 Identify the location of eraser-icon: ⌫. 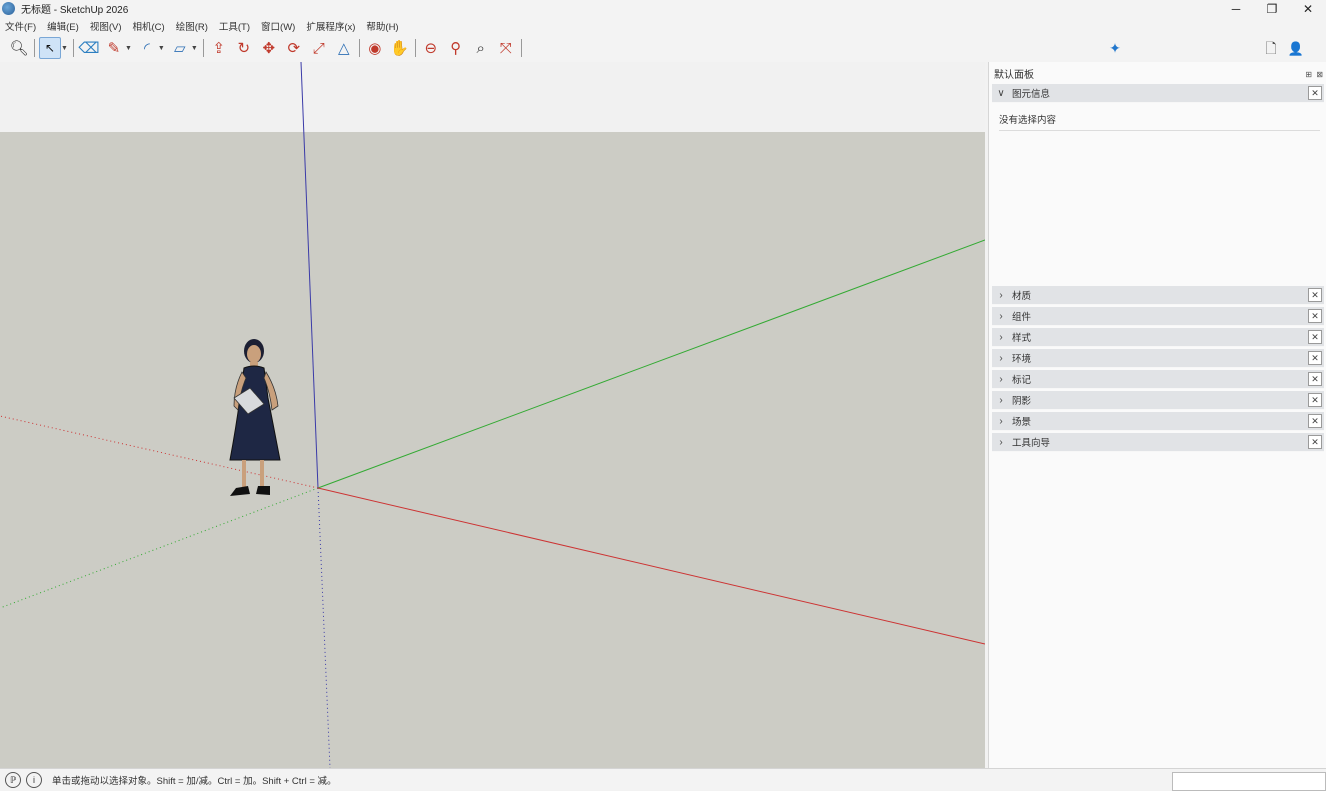
(89, 48).